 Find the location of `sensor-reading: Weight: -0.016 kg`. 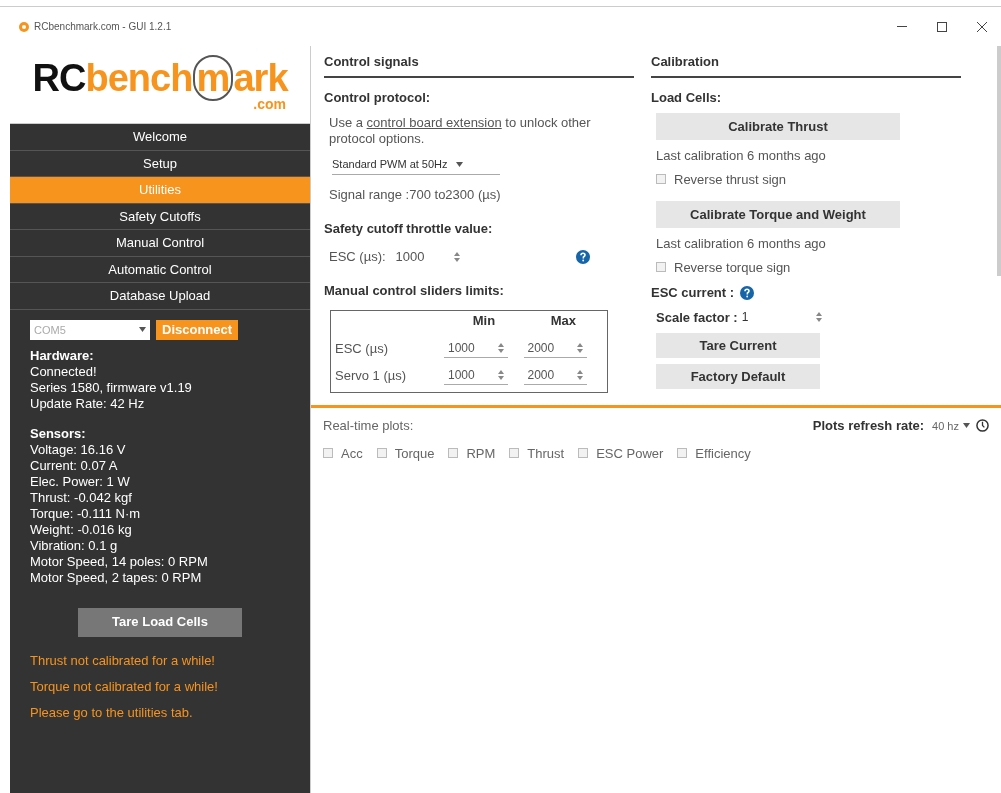

sensor-reading: Weight: -0.016 kg is located at coordinates (81, 529).